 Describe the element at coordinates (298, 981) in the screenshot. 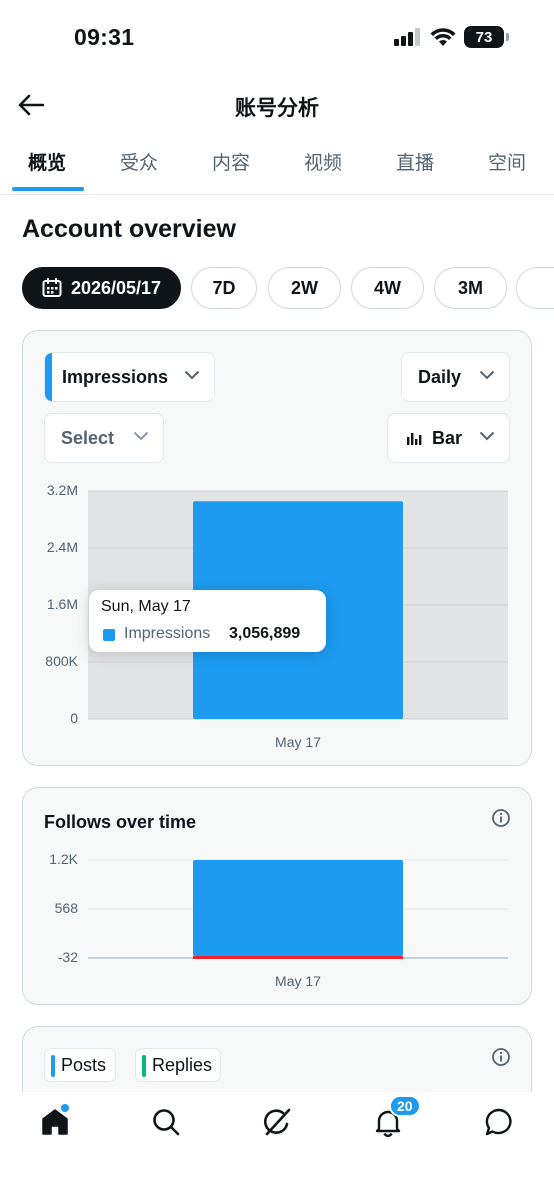

I see `x-tick-label: May 17` at that location.